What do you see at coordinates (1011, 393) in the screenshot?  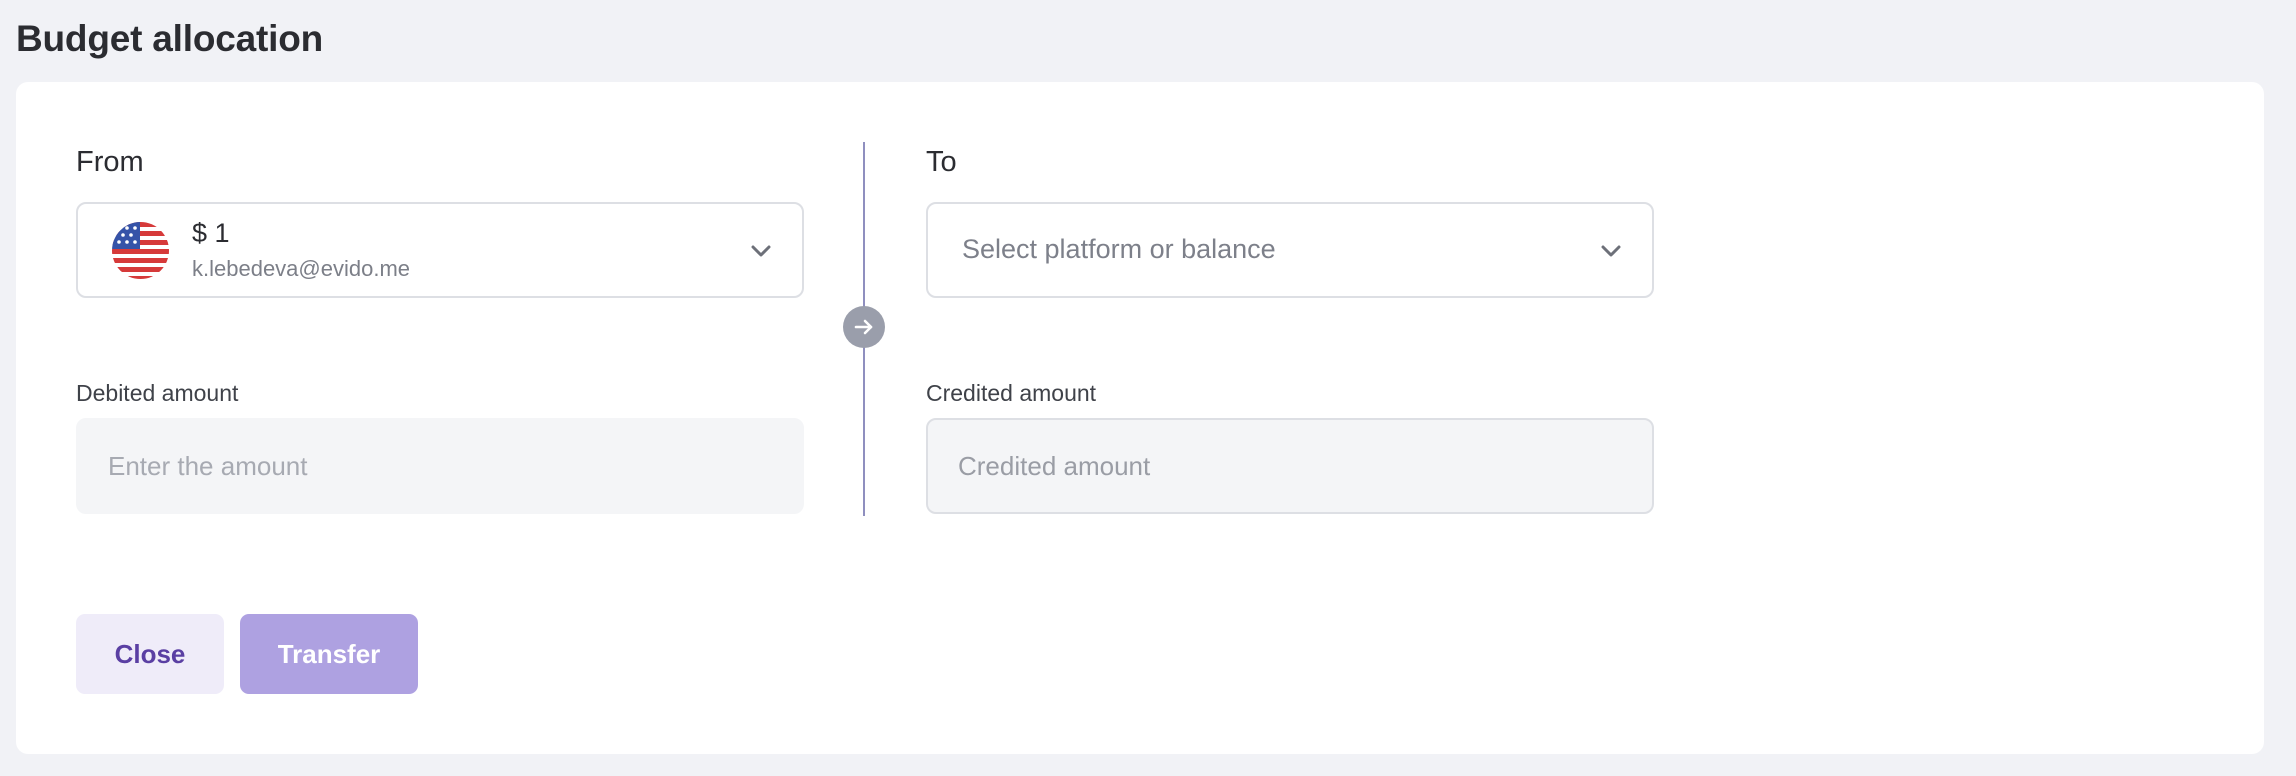 I see `credited-amount-label: Credited amount` at bounding box center [1011, 393].